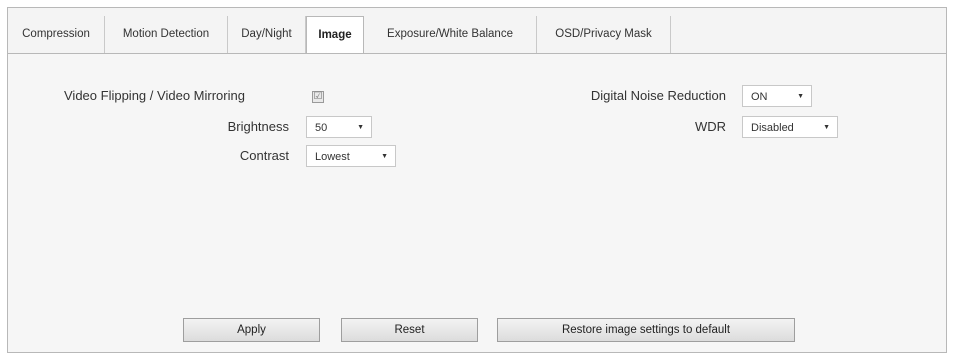 The width and height of the screenshot is (958, 361). What do you see at coordinates (604, 34) in the screenshot?
I see `tab-osd-privacy-mask: OSD/Privacy Mask` at bounding box center [604, 34].